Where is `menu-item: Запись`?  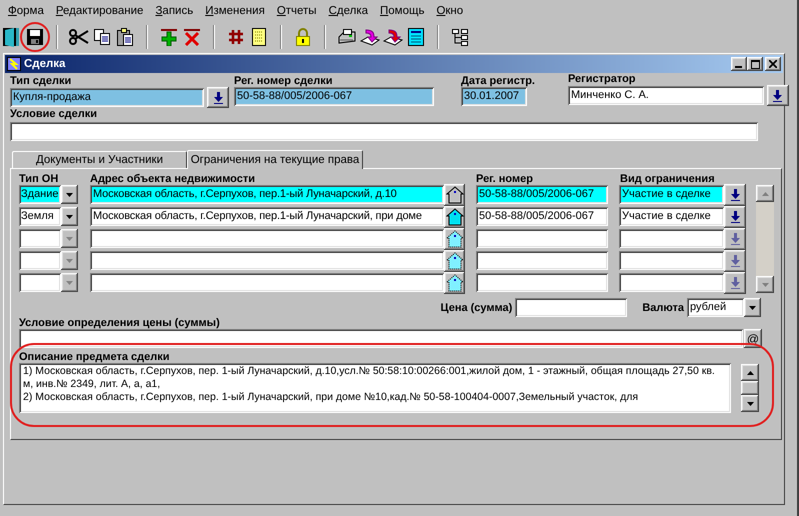
menu-item: Запись is located at coordinates (174, 10).